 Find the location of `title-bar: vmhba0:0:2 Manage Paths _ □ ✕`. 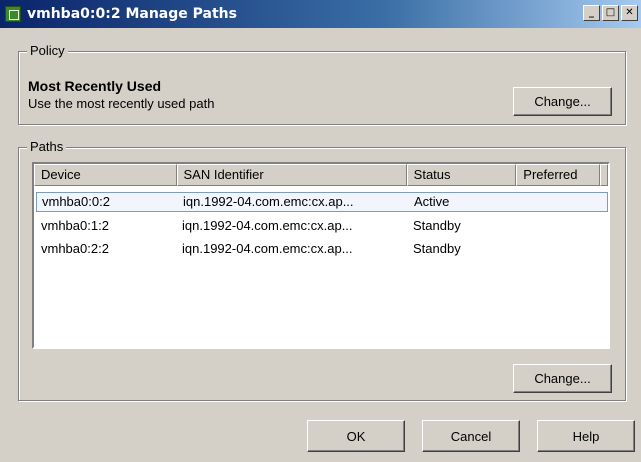

title-bar: vmhba0:0:2 Manage Paths _ □ ✕ is located at coordinates (320, 14).